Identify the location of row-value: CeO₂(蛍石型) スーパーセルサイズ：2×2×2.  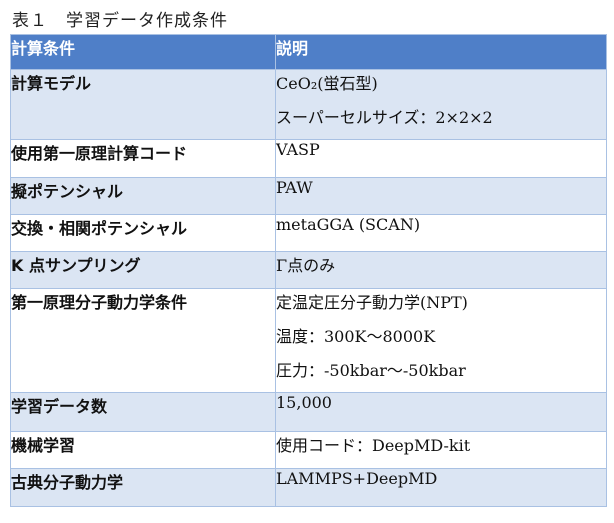
(441, 104).